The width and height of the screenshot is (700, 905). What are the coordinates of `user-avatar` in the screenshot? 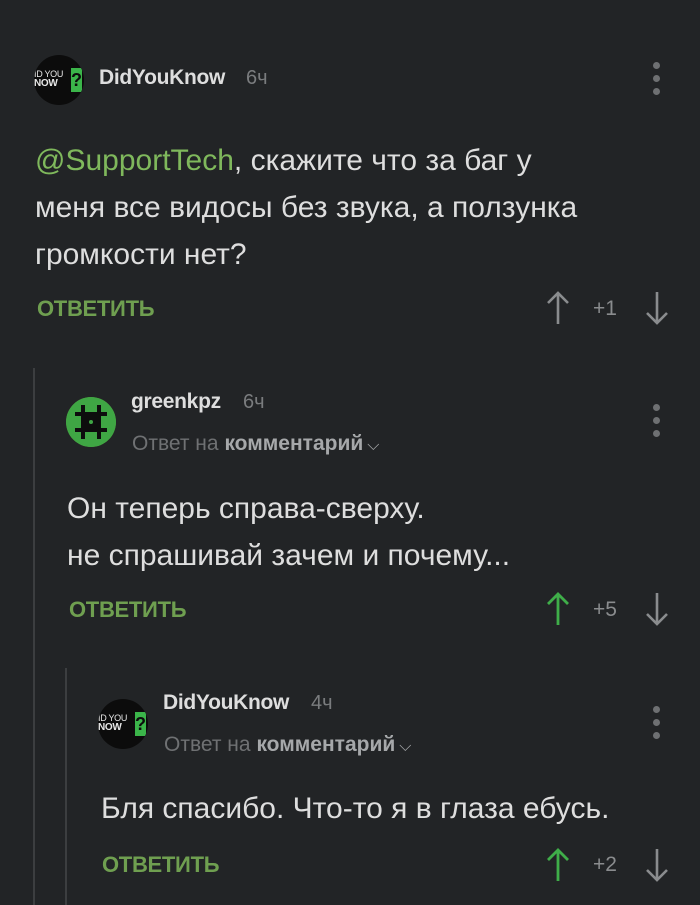 It's located at (91, 422).